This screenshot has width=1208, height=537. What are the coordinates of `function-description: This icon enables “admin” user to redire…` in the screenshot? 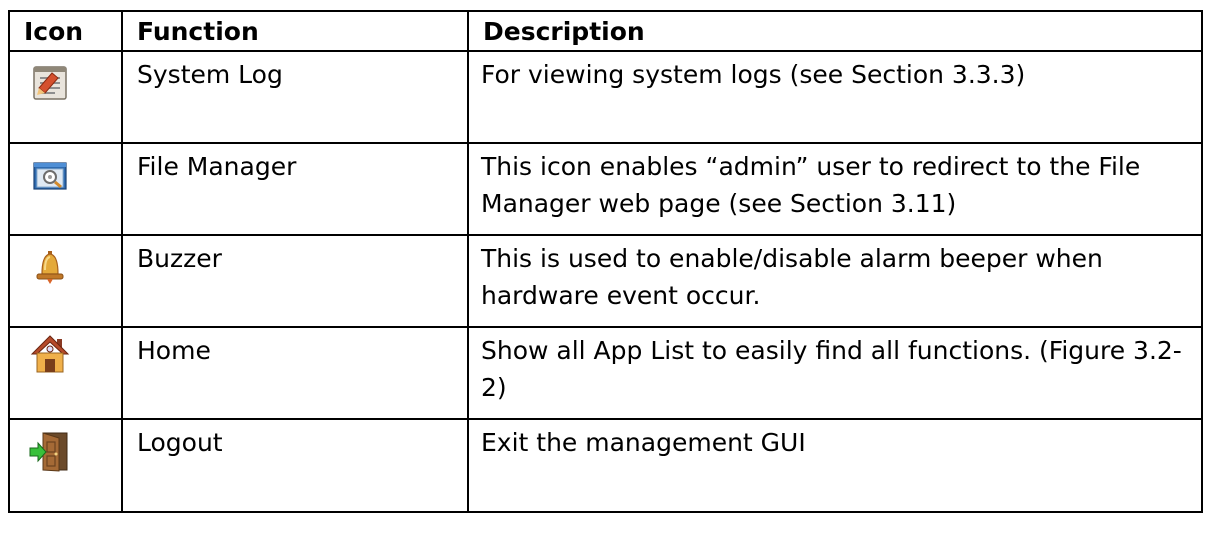 It's located at (835, 189).